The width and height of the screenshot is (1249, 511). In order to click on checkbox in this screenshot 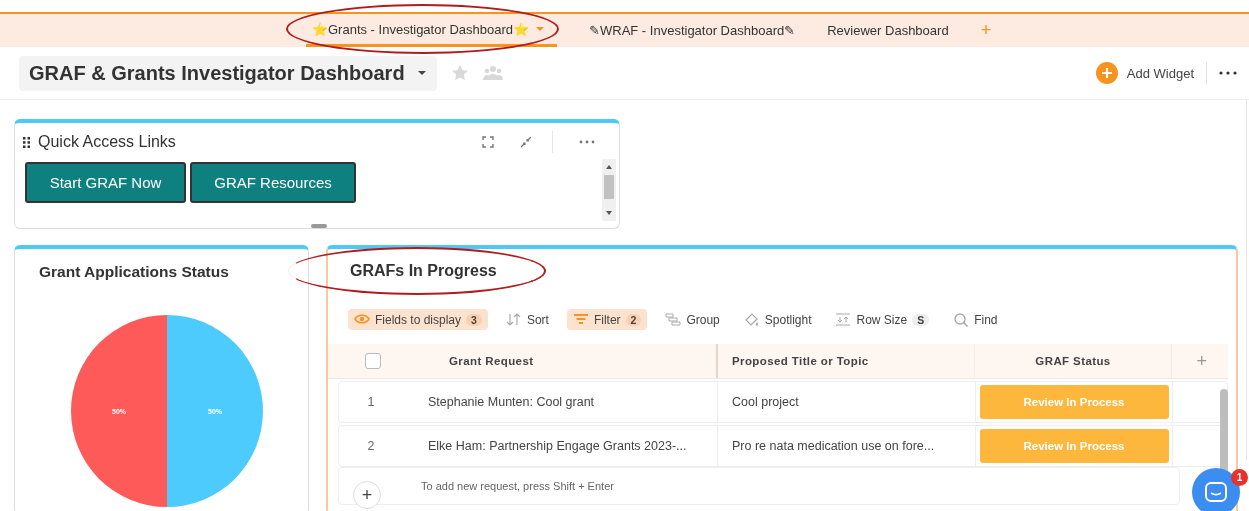, I will do `click(373, 361)`.